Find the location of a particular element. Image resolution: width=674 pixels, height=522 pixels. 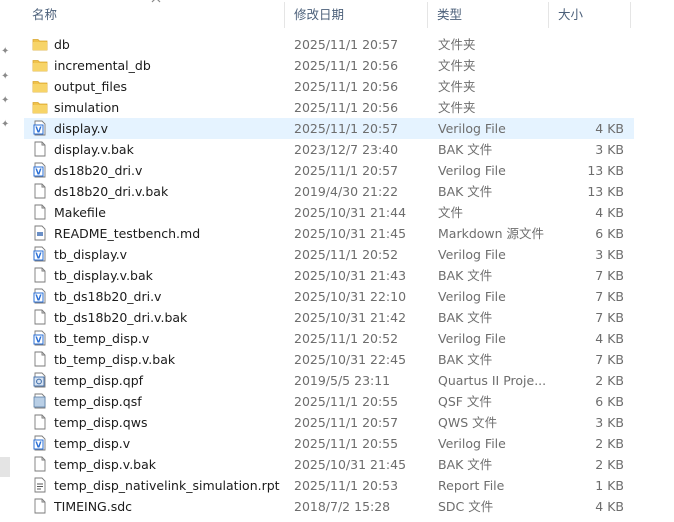

file-row: Makefile 2025/10/31 21:44 文件 4 KB is located at coordinates (329, 212).